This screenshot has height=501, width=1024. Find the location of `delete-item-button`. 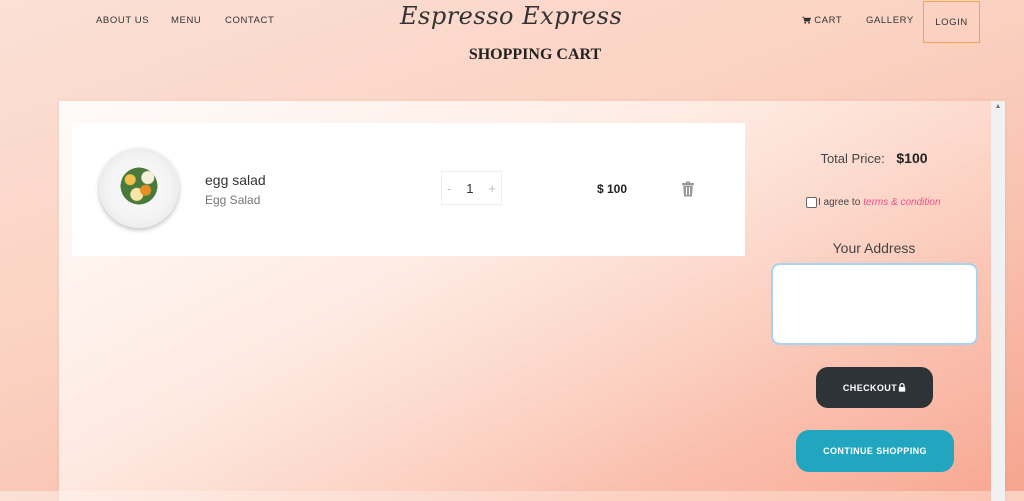

delete-item-button is located at coordinates (688, 191).